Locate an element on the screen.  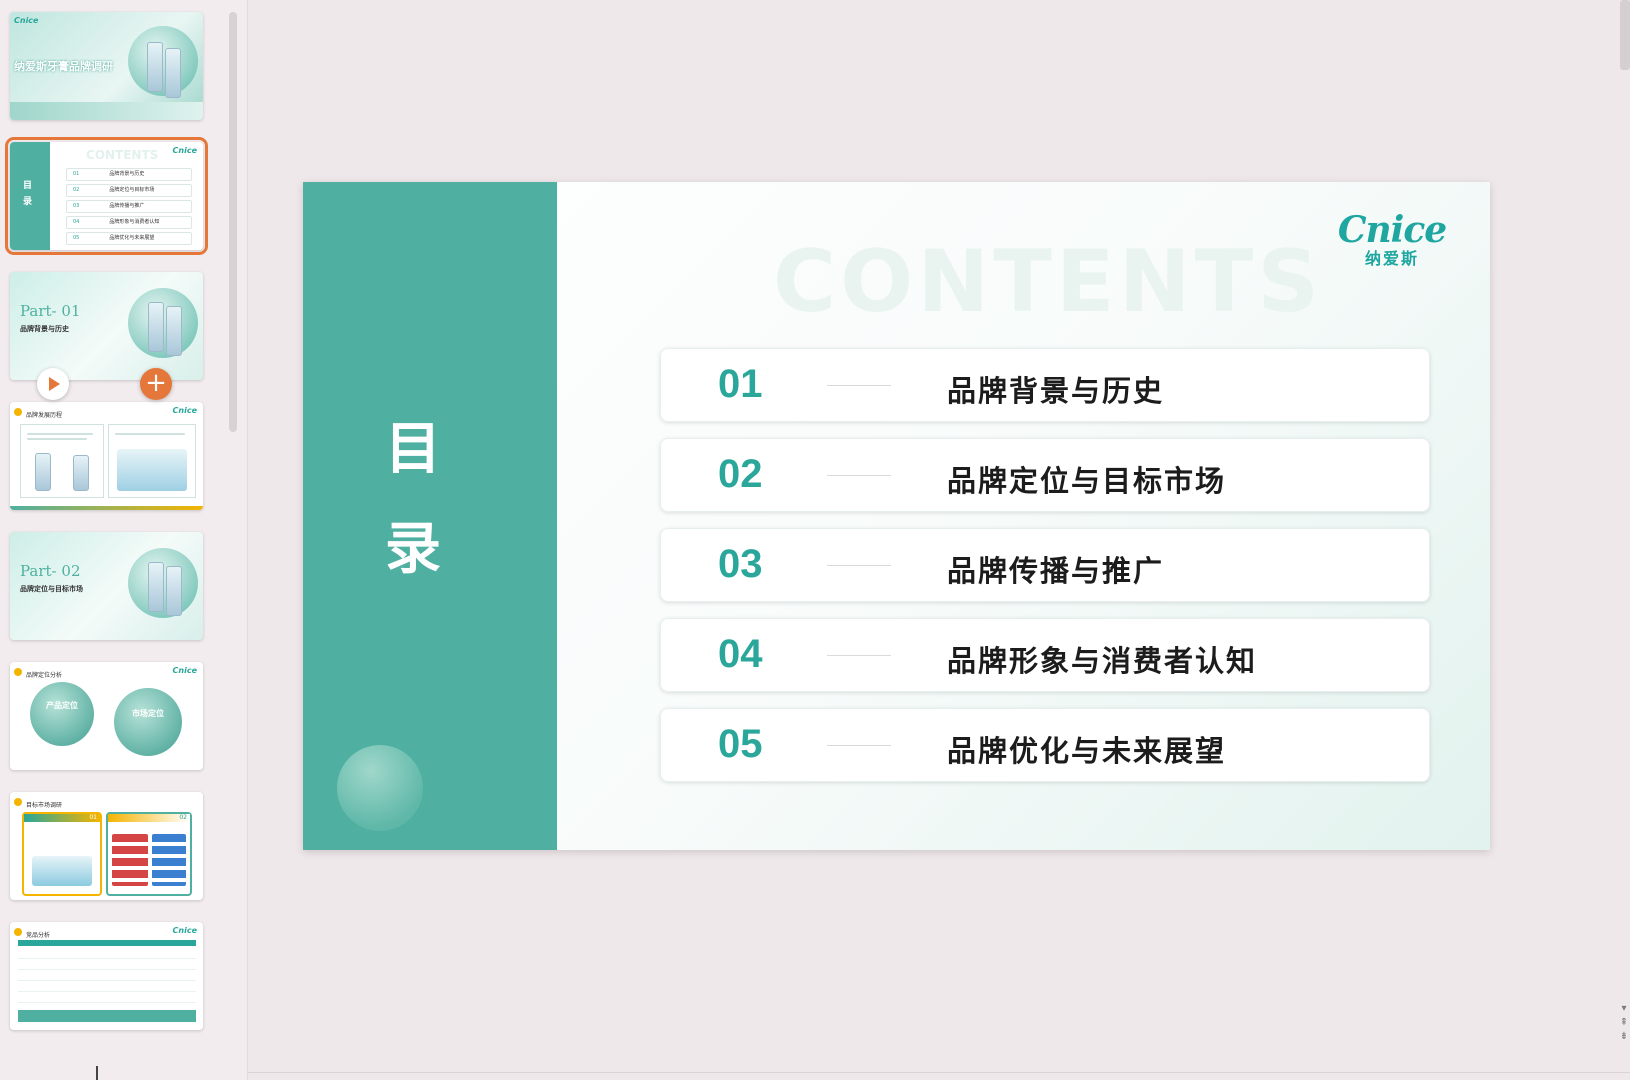
sidebar-title: 目 录 is located at coordinates (413, 500).